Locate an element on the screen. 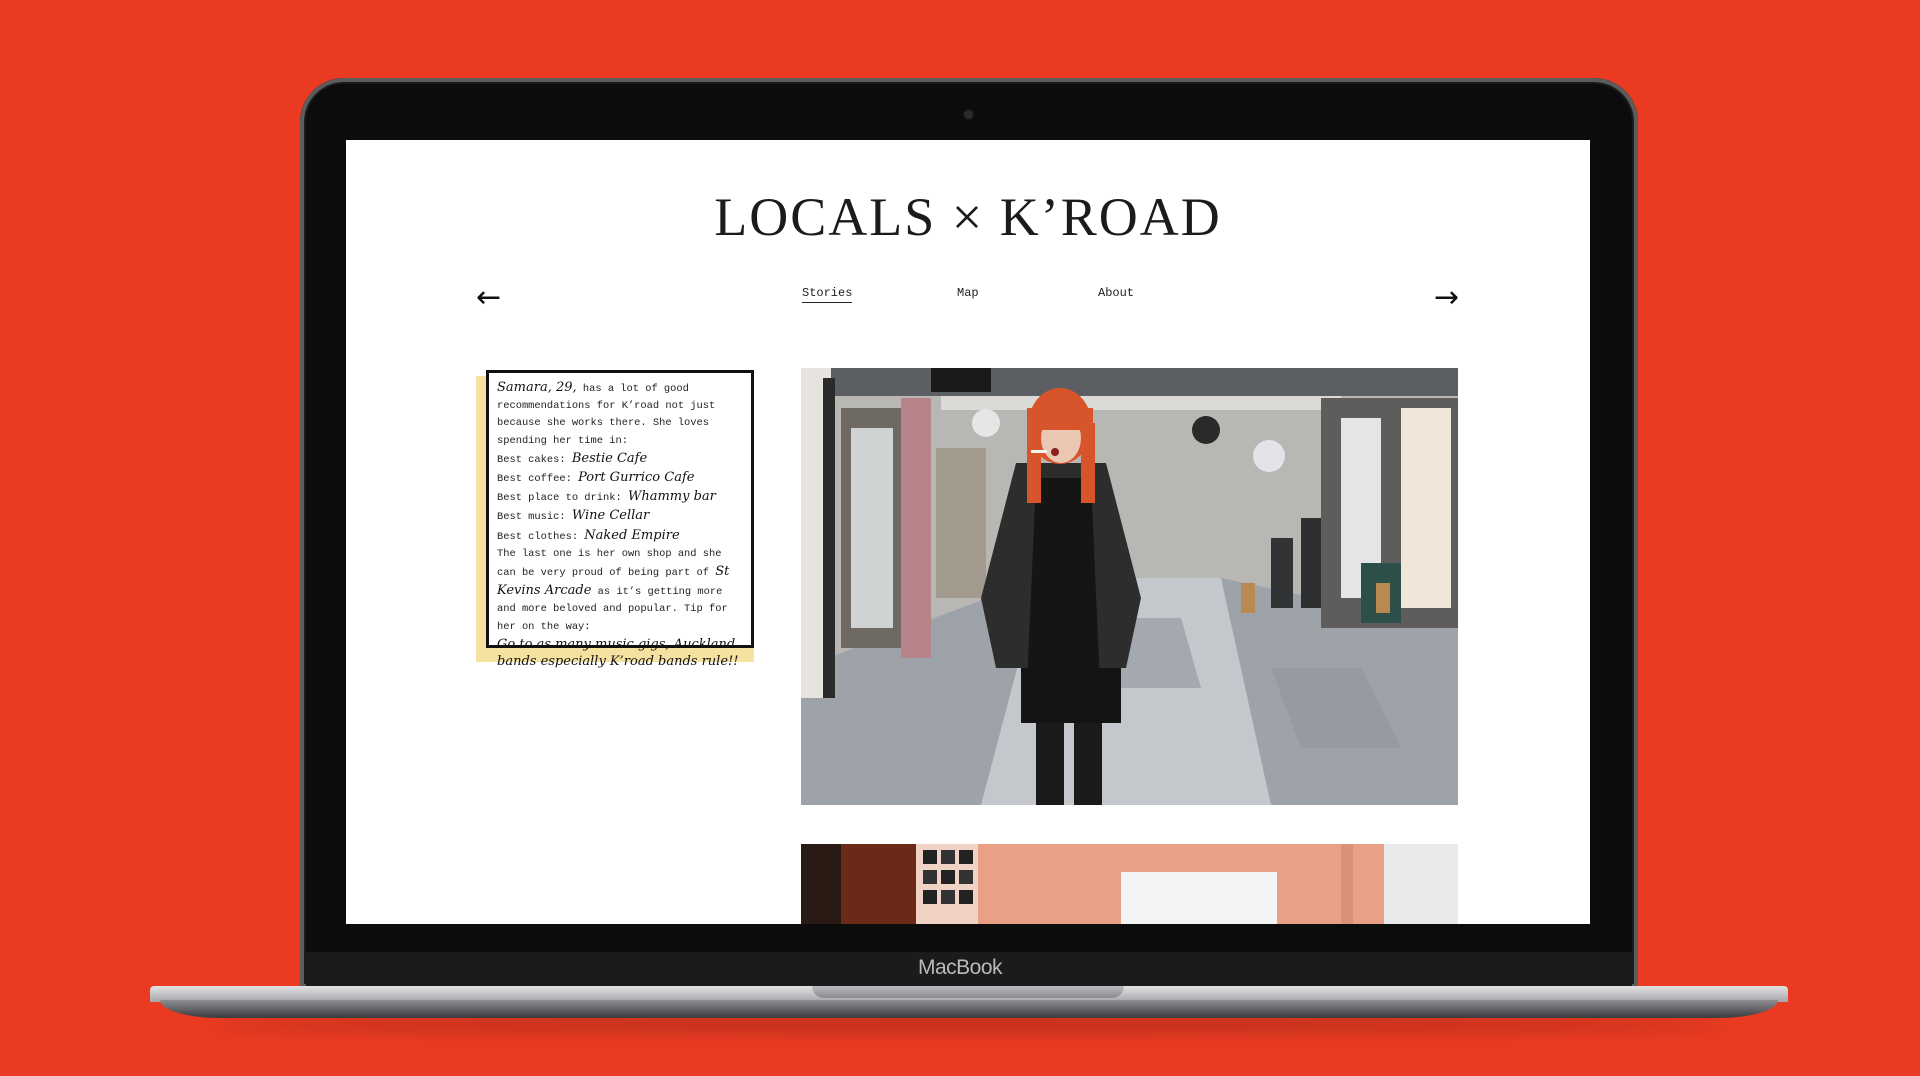 Image resolution: width=1920 pixels, height=1076 pixels. best-item: Best coffee: Port Gurrico Cafe is located at coordinates (596, 478).